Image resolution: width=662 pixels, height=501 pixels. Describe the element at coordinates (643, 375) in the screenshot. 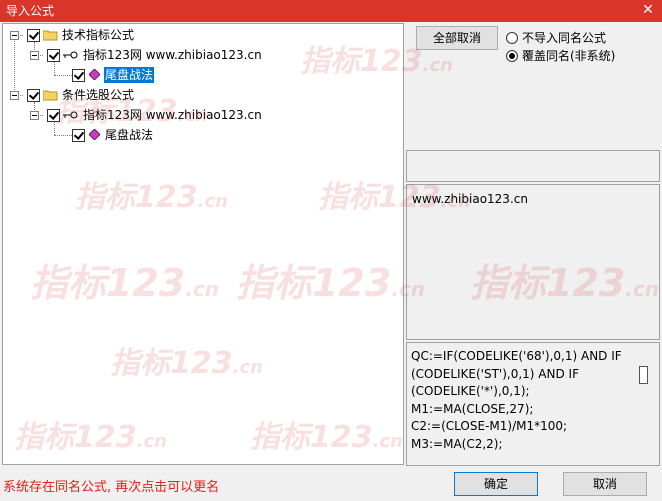

I see `code-scrollbar-thumb` at that location.